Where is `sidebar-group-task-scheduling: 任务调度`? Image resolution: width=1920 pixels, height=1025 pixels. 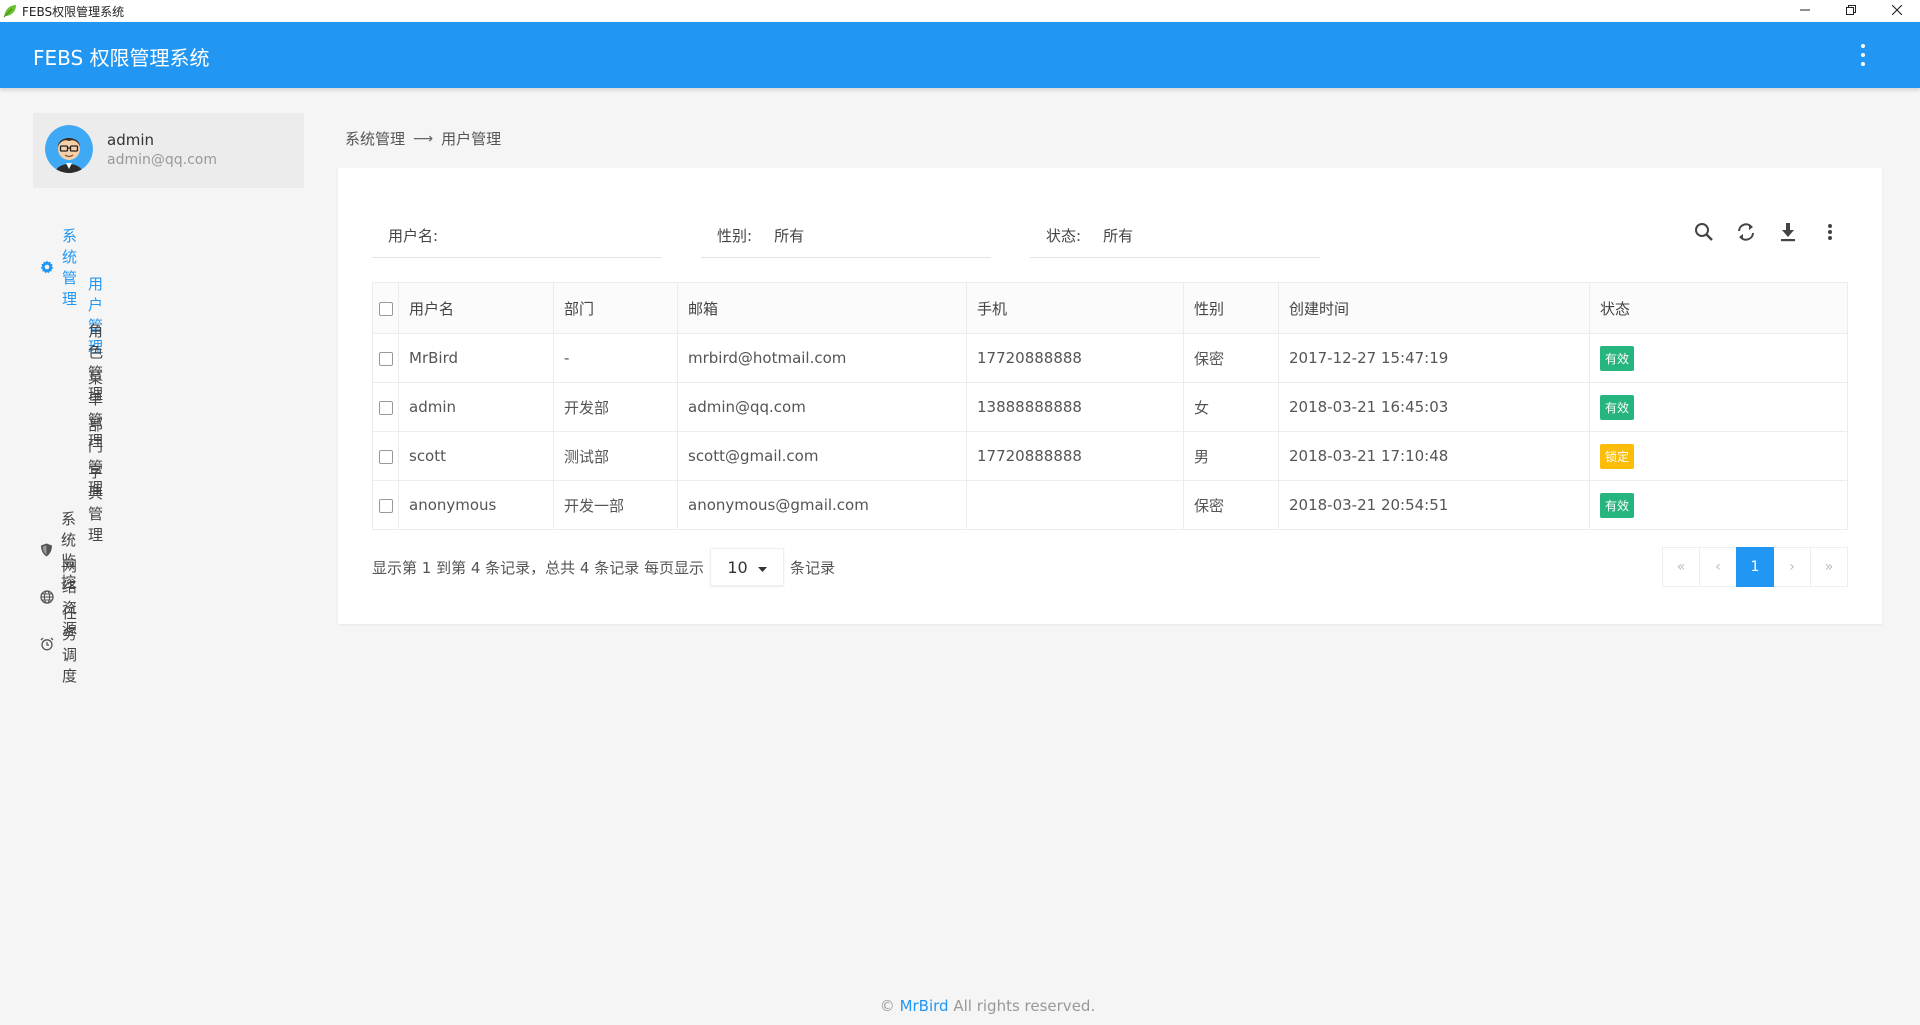 sidebar-group-task-scheduling: 任务调度 is located at coordinates (58, 644).